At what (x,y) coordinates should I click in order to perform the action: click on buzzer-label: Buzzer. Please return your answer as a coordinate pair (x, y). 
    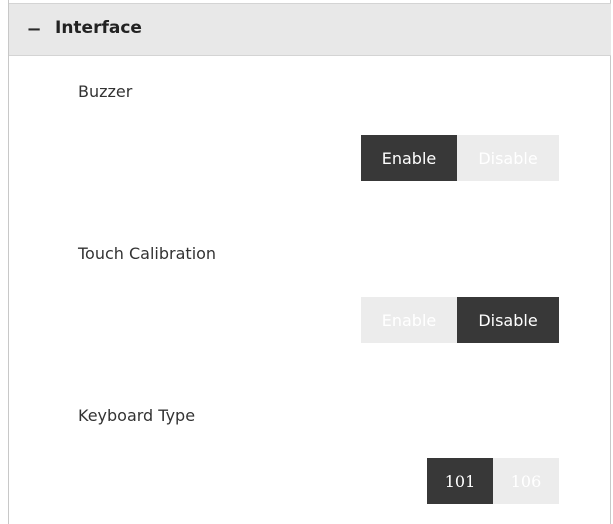
    Looking at the image, I should click on (105, 91).